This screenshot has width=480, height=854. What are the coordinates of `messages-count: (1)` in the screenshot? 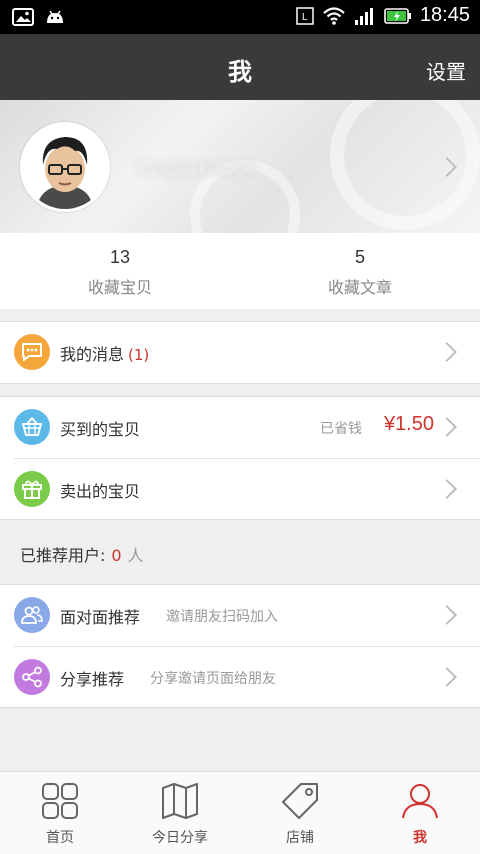 It's located at (139, 355).